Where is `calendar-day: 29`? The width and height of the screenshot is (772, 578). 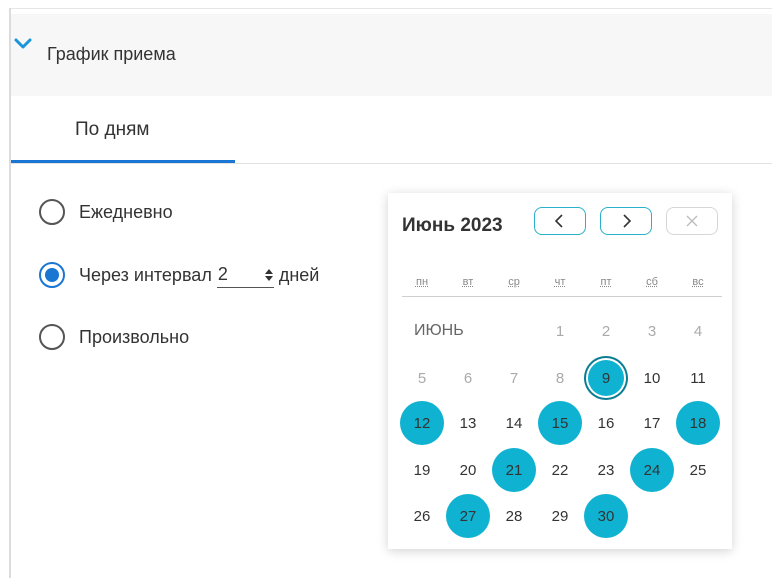
calendar-day: 29 is located at coordinates (560, 516).